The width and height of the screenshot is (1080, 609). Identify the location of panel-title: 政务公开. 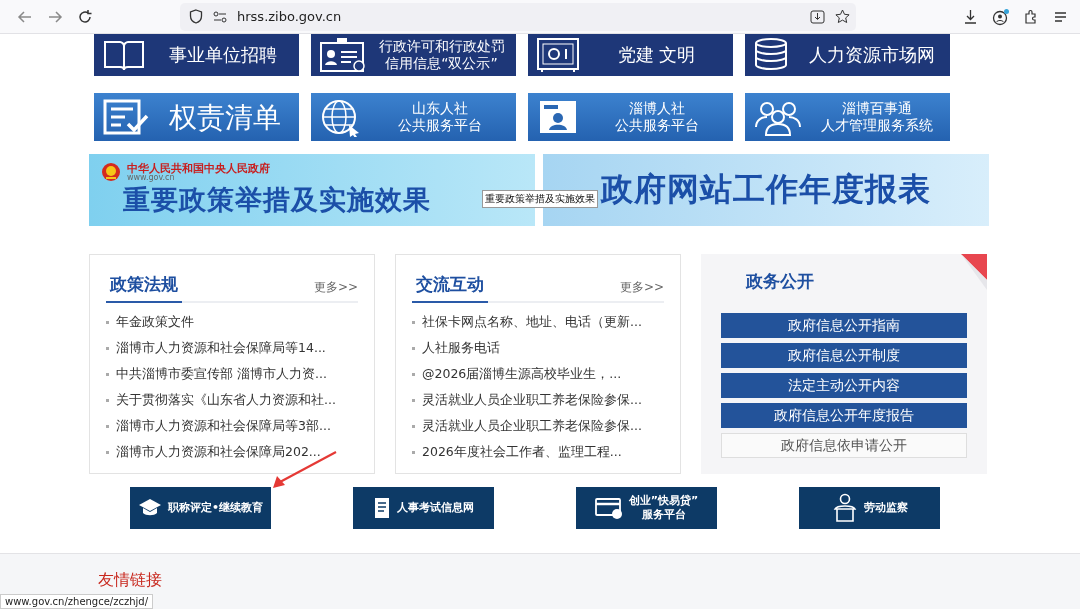
(780, 281).